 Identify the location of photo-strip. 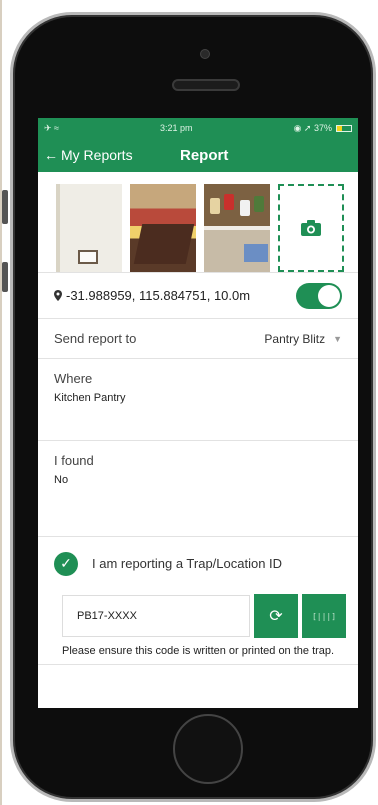
(198, 222).